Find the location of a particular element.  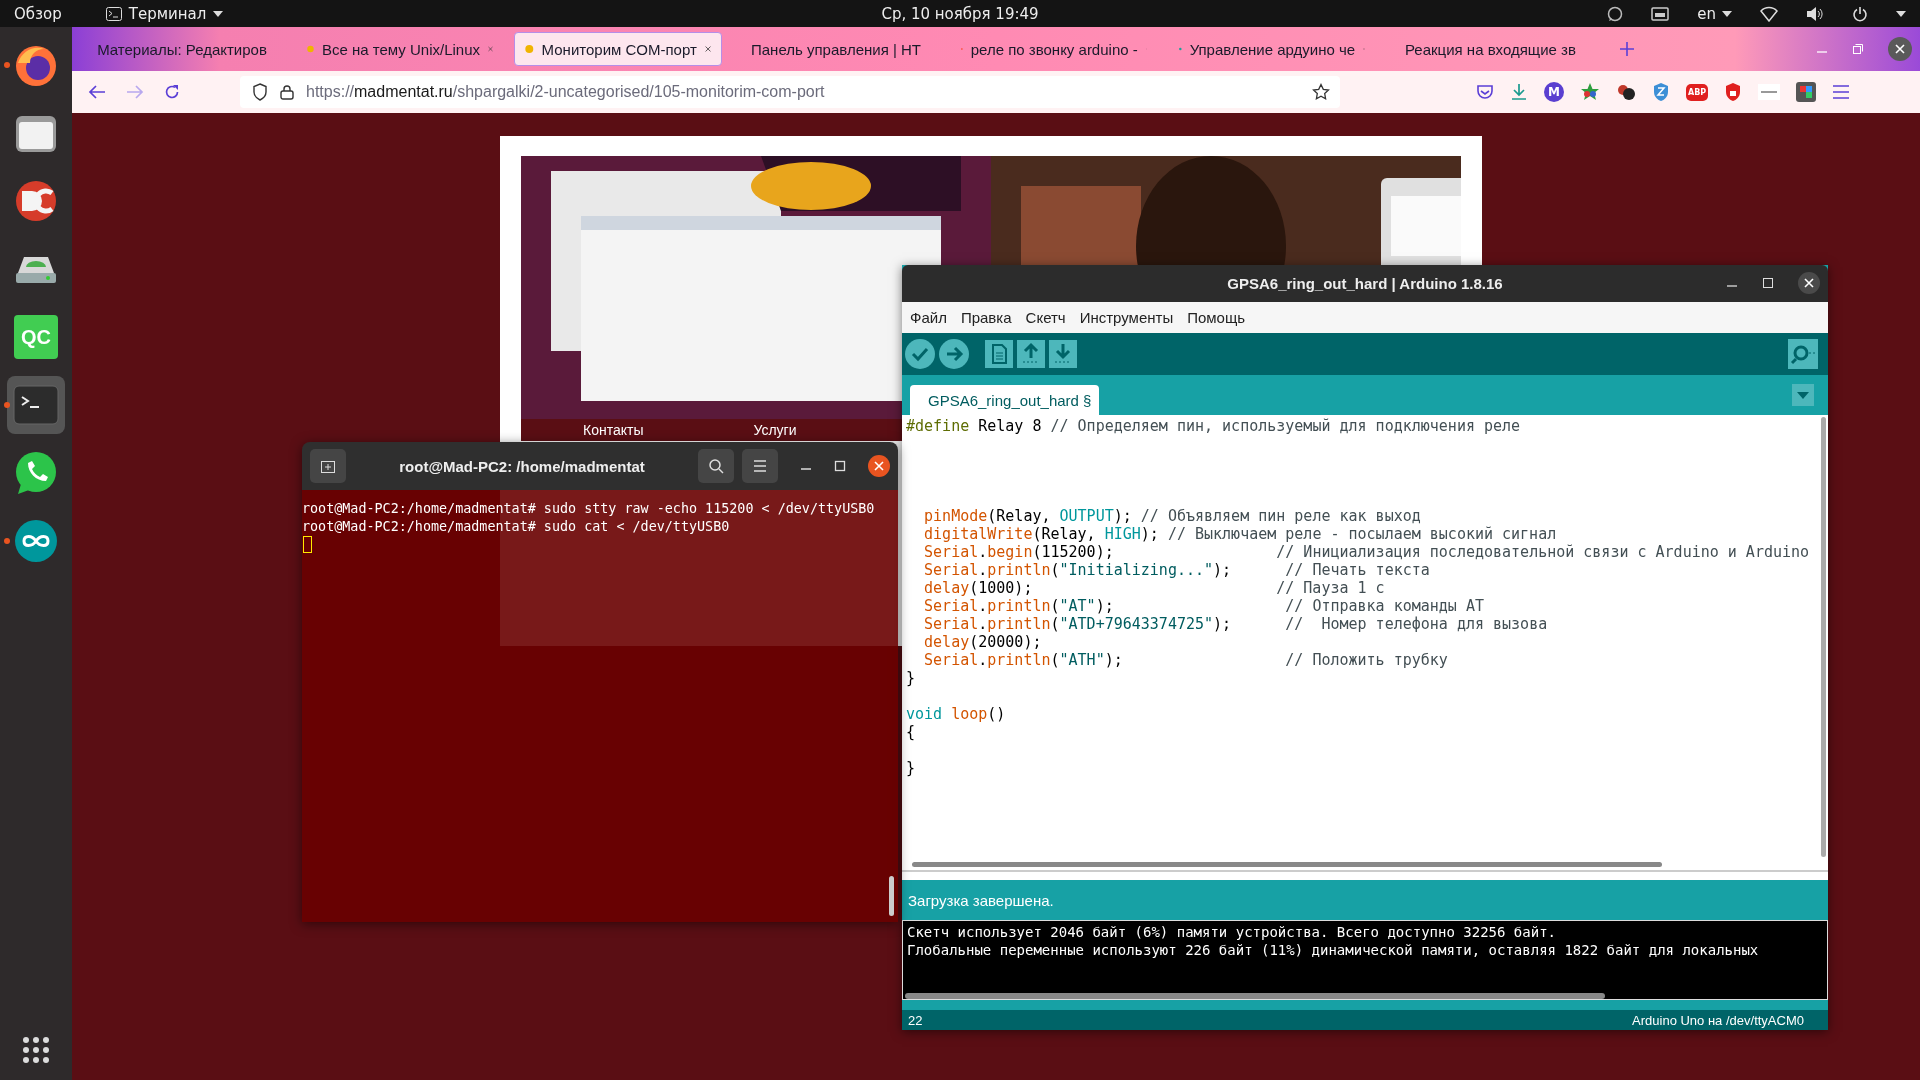

menu-button is located at coordinates (760, 466).